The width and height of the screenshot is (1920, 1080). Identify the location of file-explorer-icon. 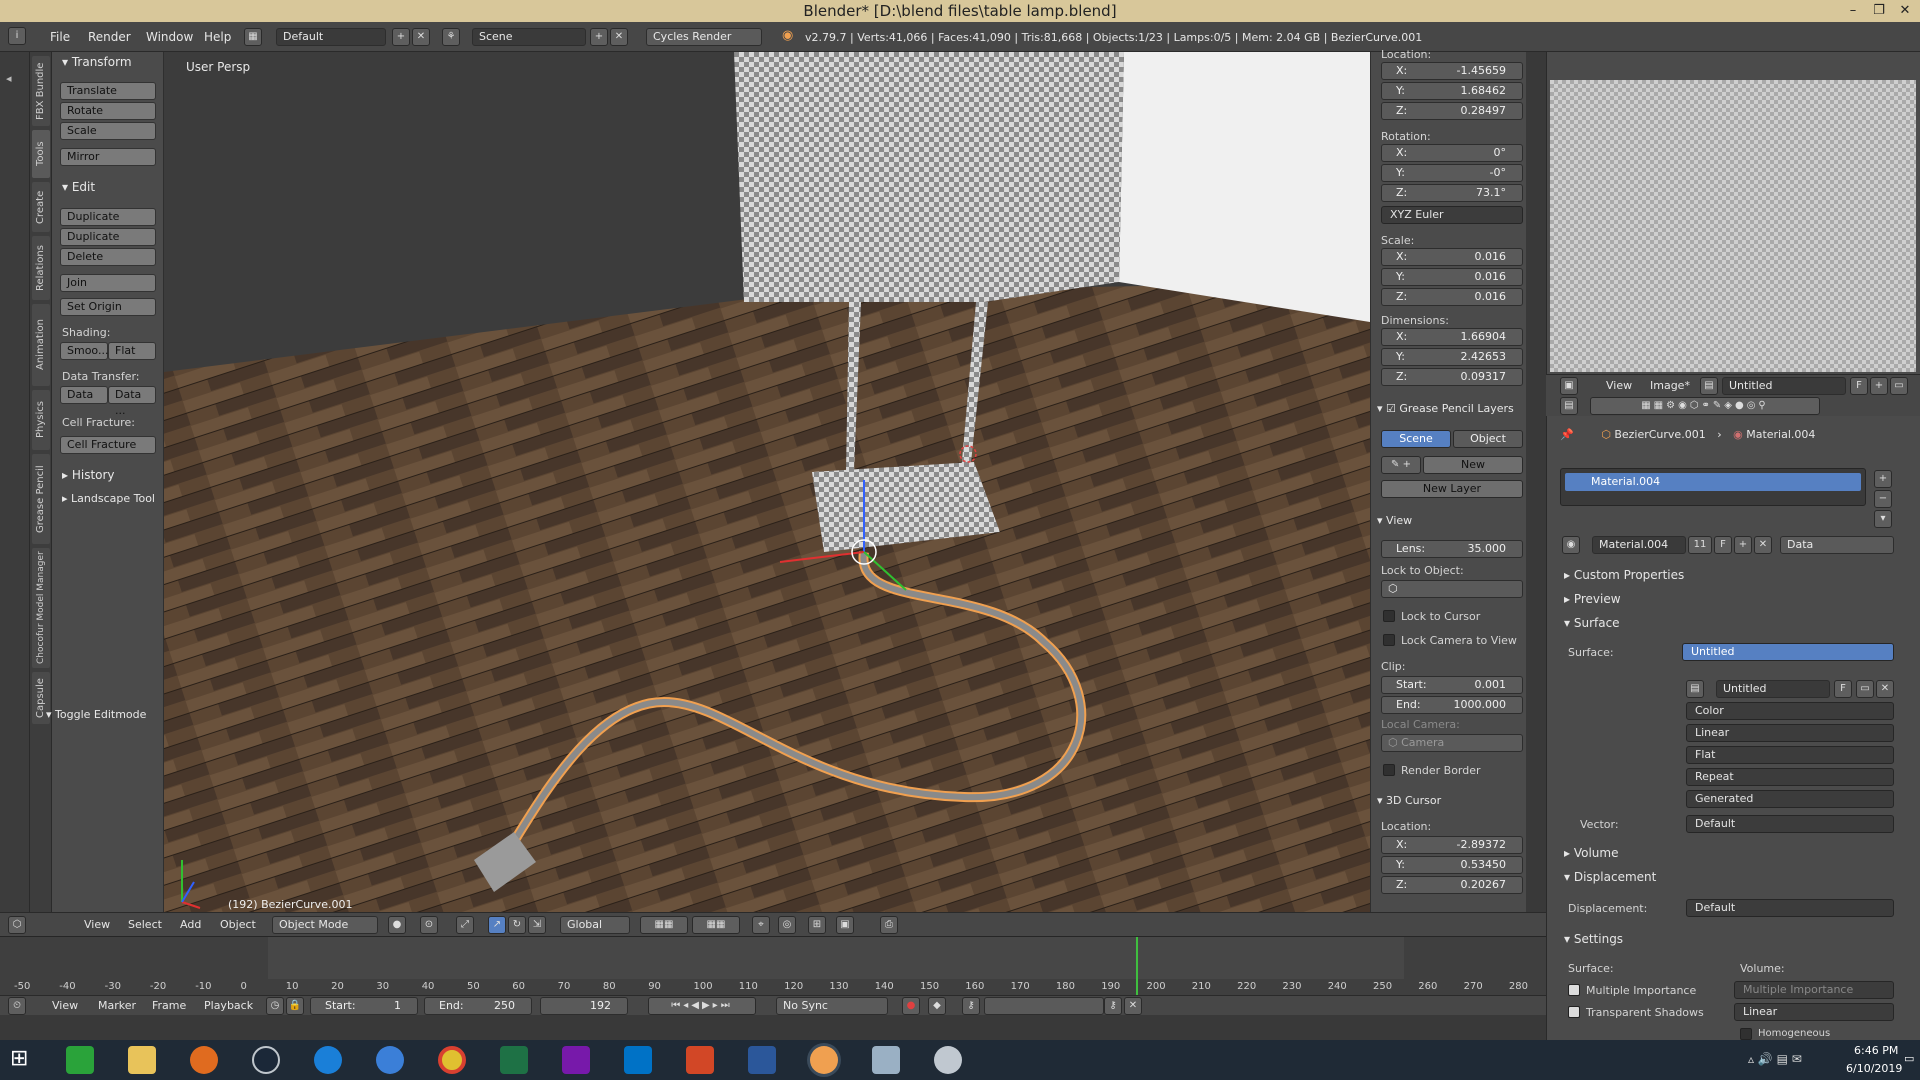
(142, 1060).